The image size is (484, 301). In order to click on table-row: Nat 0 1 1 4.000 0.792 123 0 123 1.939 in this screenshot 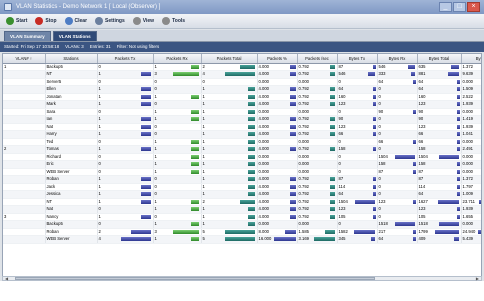, I will do `click(242, 209)`.